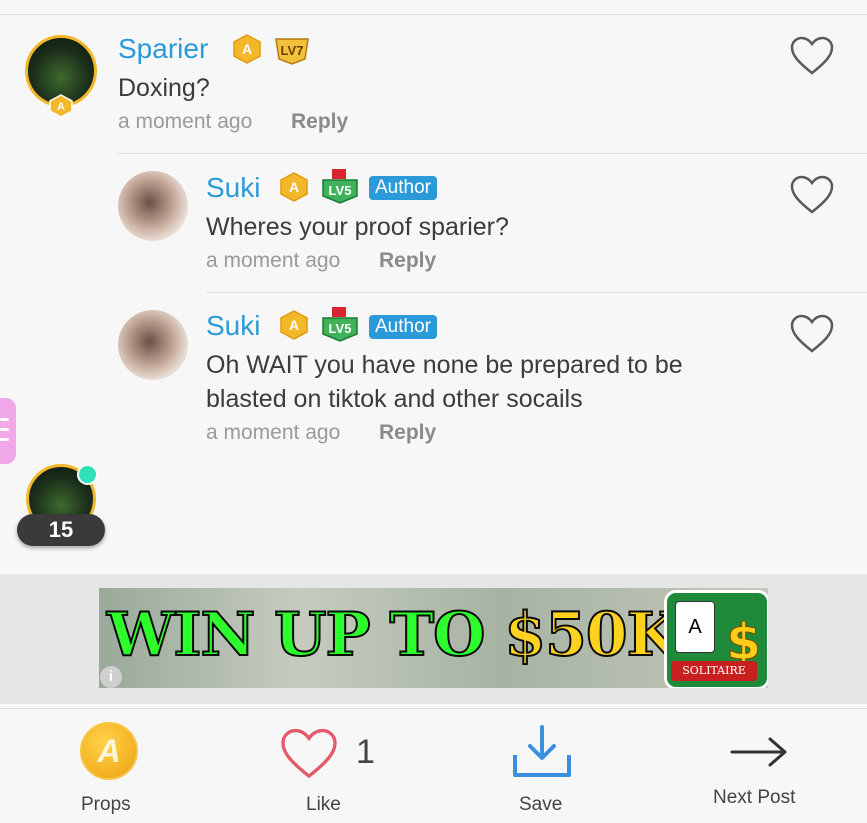 The width and height of the screenshot is (867, 823). Describe the element at coordinates (365, 752) in the screenshot. I see `like-count: 1` at that location.